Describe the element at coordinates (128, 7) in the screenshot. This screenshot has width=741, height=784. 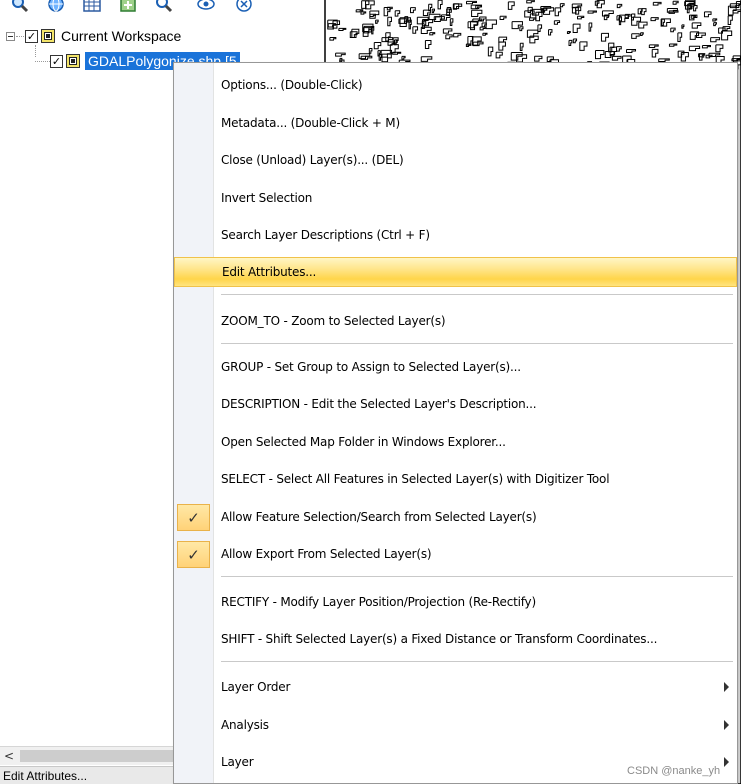
I see `layer-add-icon` at that location.